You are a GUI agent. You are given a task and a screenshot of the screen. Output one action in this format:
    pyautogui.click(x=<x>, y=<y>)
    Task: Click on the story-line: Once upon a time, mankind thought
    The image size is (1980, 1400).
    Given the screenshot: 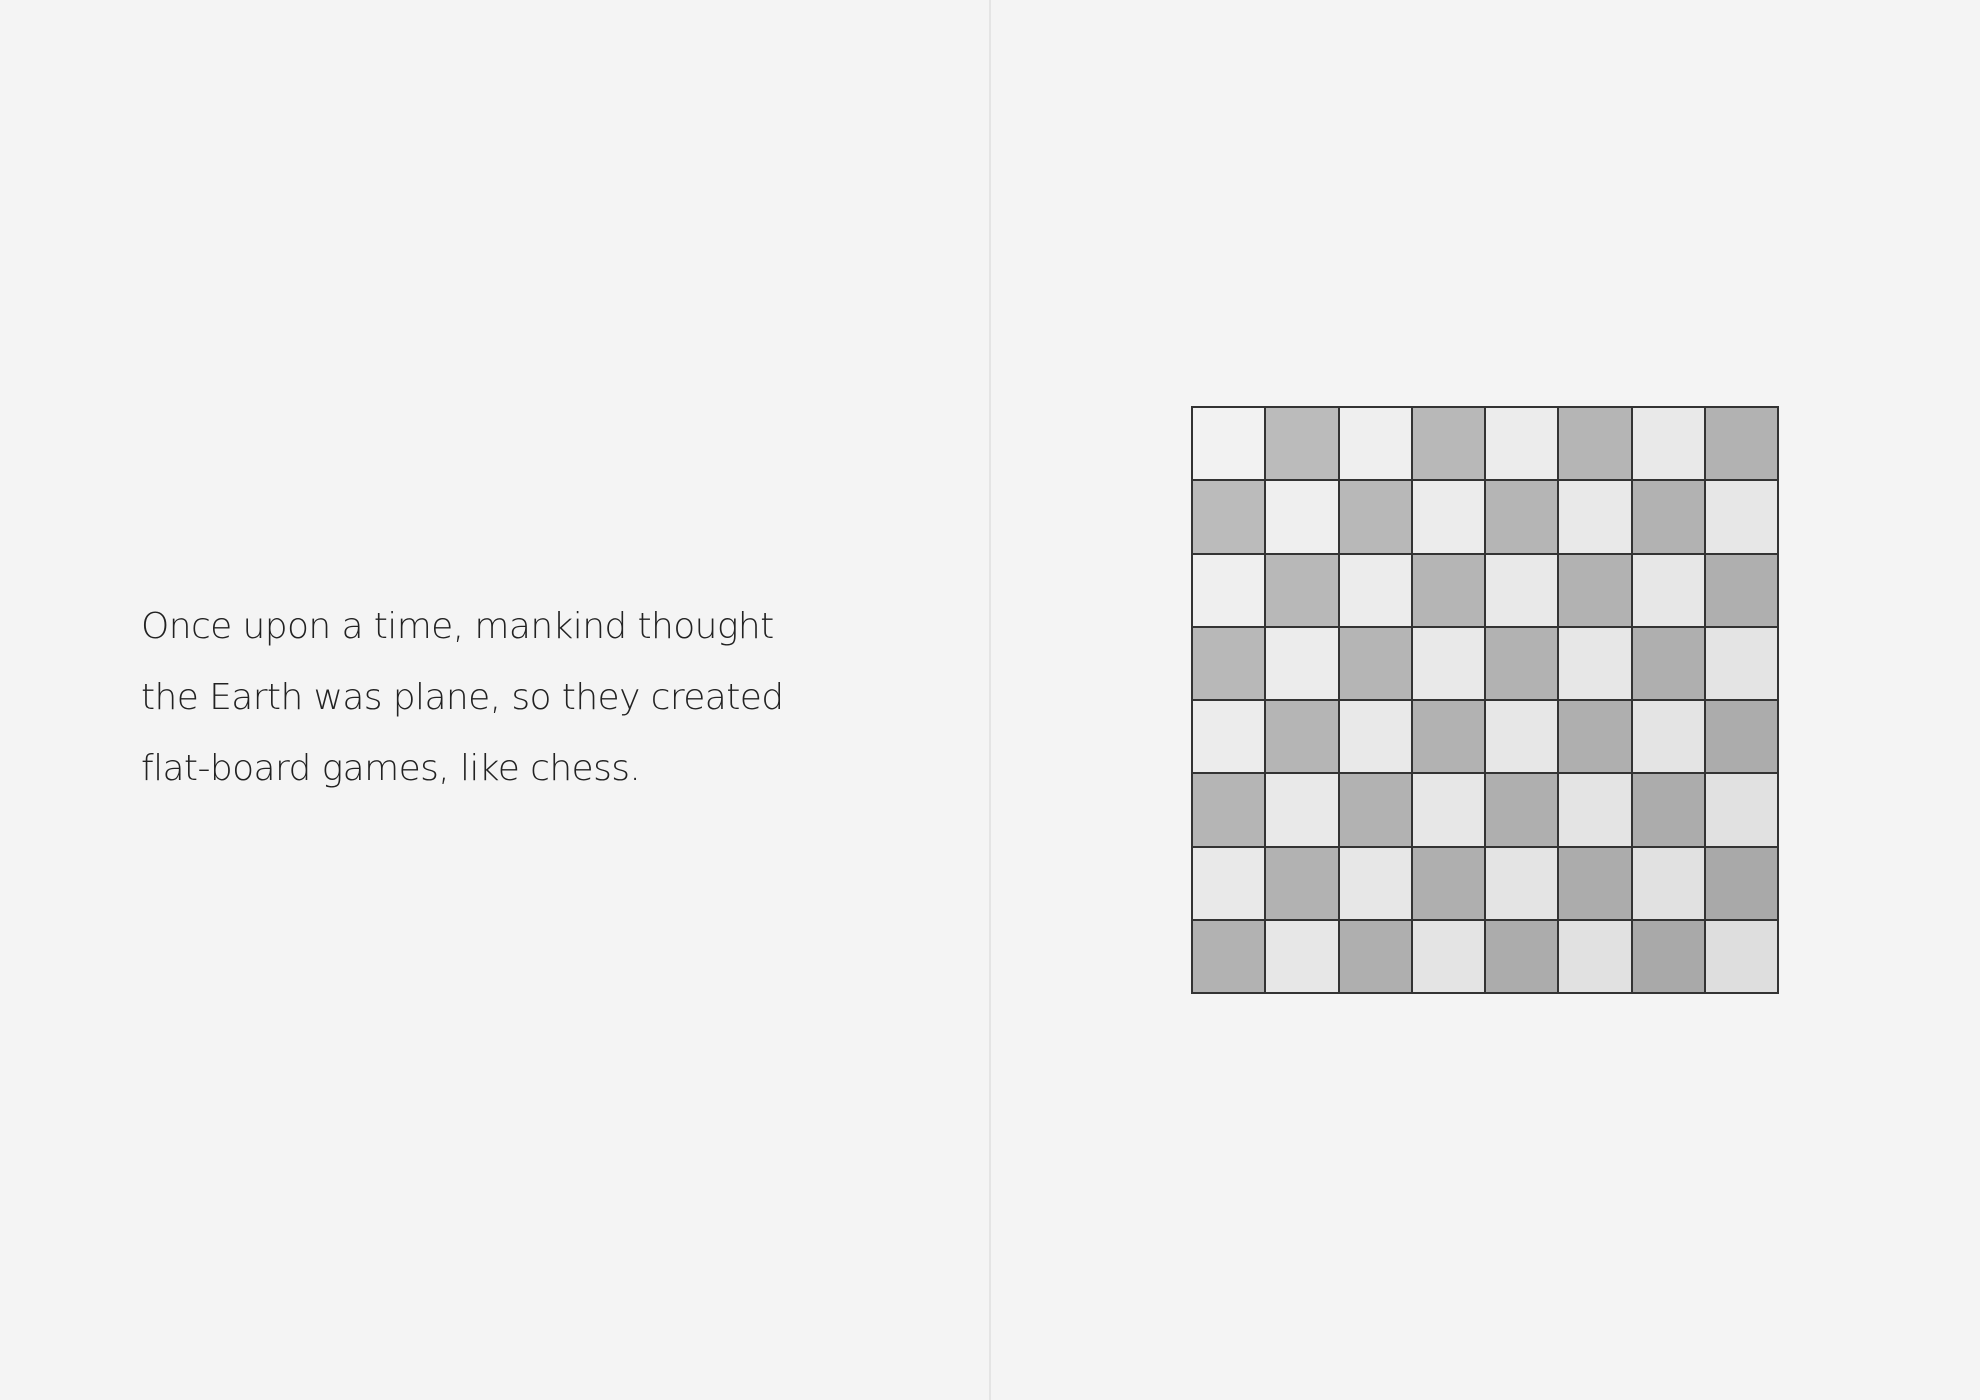 What is the action you would take?
    pyautogui.click(x=457, y=626)
    